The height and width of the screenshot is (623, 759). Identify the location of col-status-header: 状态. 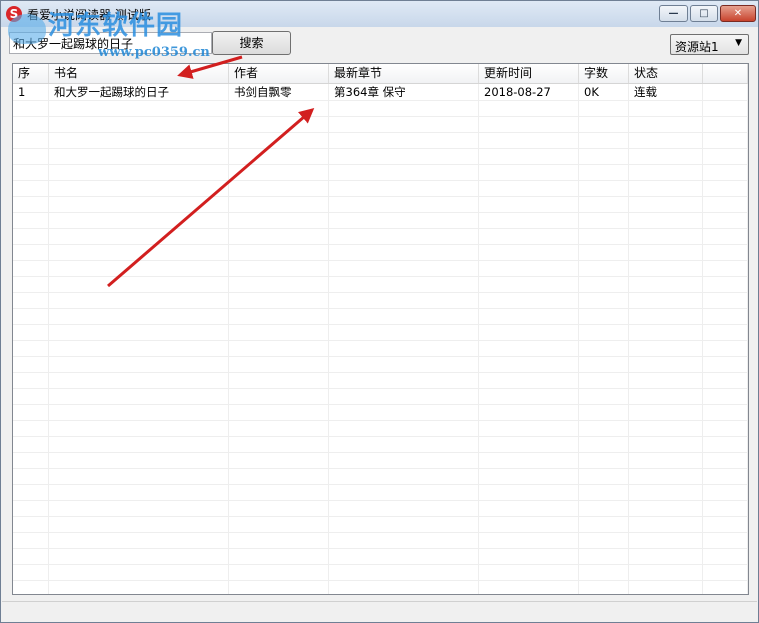
(666, 73).